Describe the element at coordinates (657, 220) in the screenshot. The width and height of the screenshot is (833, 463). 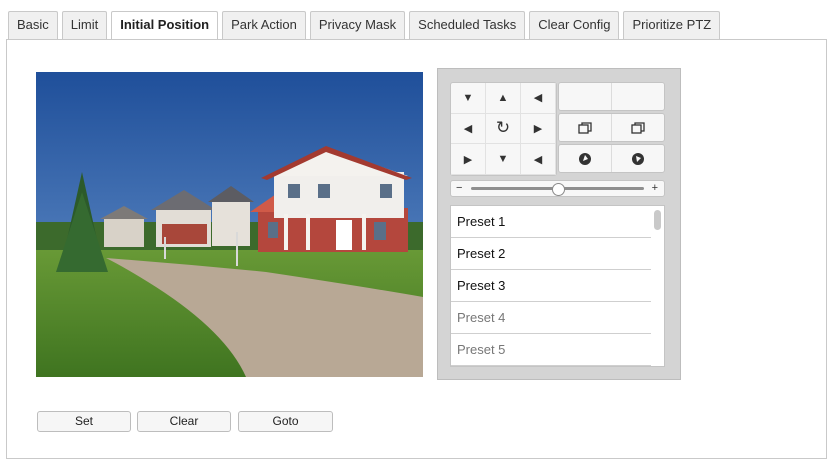
I see `preset-list-scrollbar` at that location.